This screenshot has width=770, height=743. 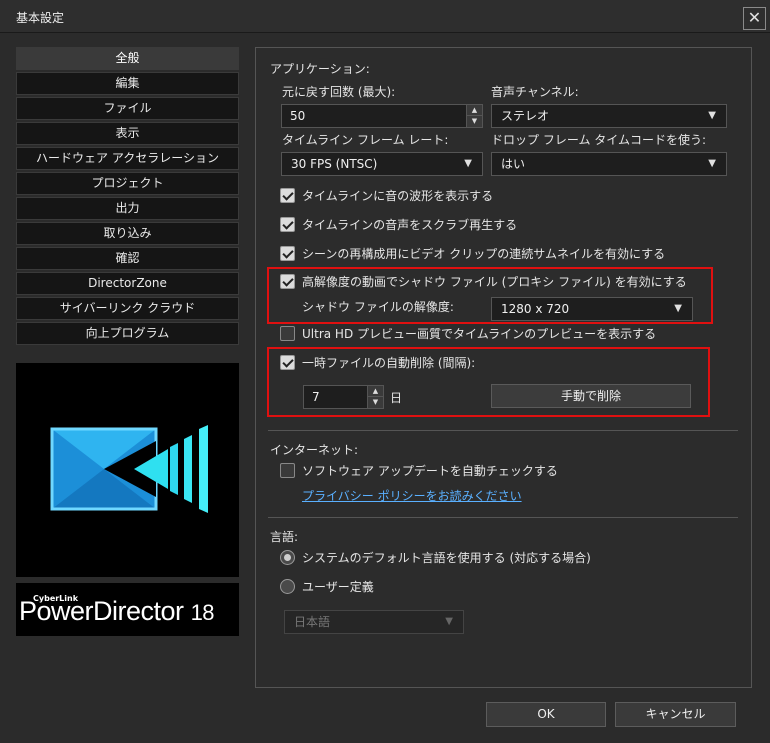 I want to click on cancel-button: キャンセル, so click(x=675, y=714).